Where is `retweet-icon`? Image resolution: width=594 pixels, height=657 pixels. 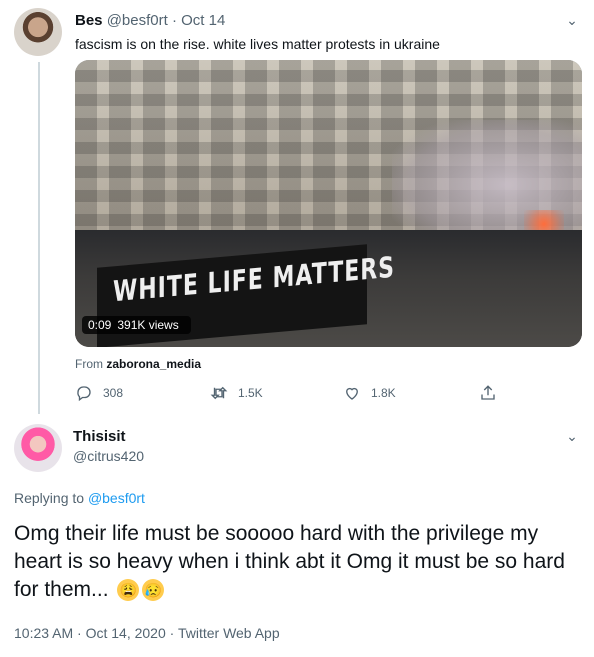
retweet-icon is located at coordinates (219, 393).